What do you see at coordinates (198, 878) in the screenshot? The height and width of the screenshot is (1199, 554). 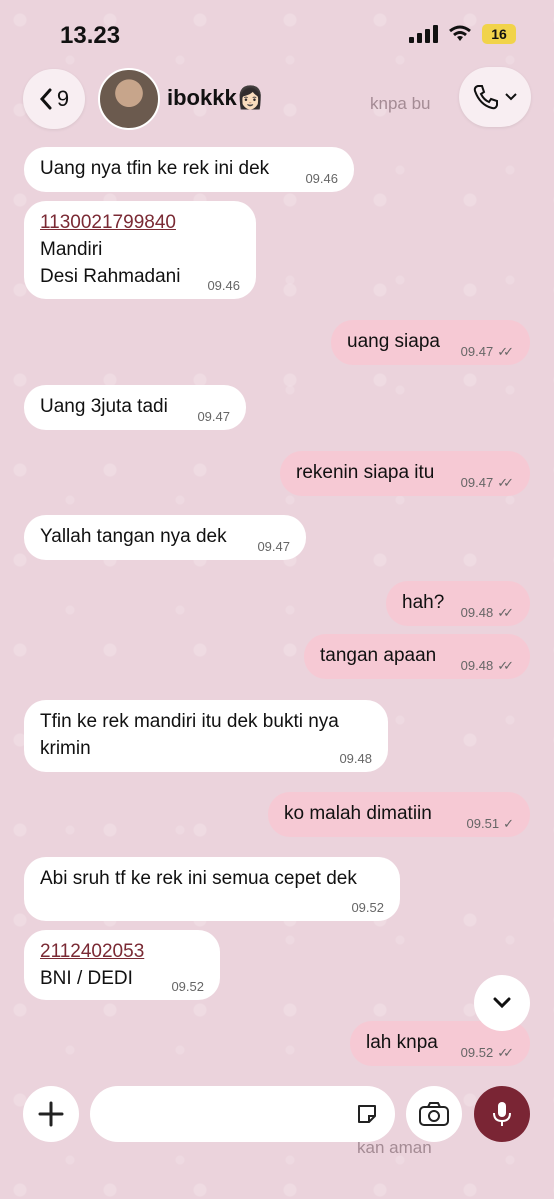 I see `message-text: Abi sruh tf ke rek ini semua cepet dek` at bounding box center [198, 878].